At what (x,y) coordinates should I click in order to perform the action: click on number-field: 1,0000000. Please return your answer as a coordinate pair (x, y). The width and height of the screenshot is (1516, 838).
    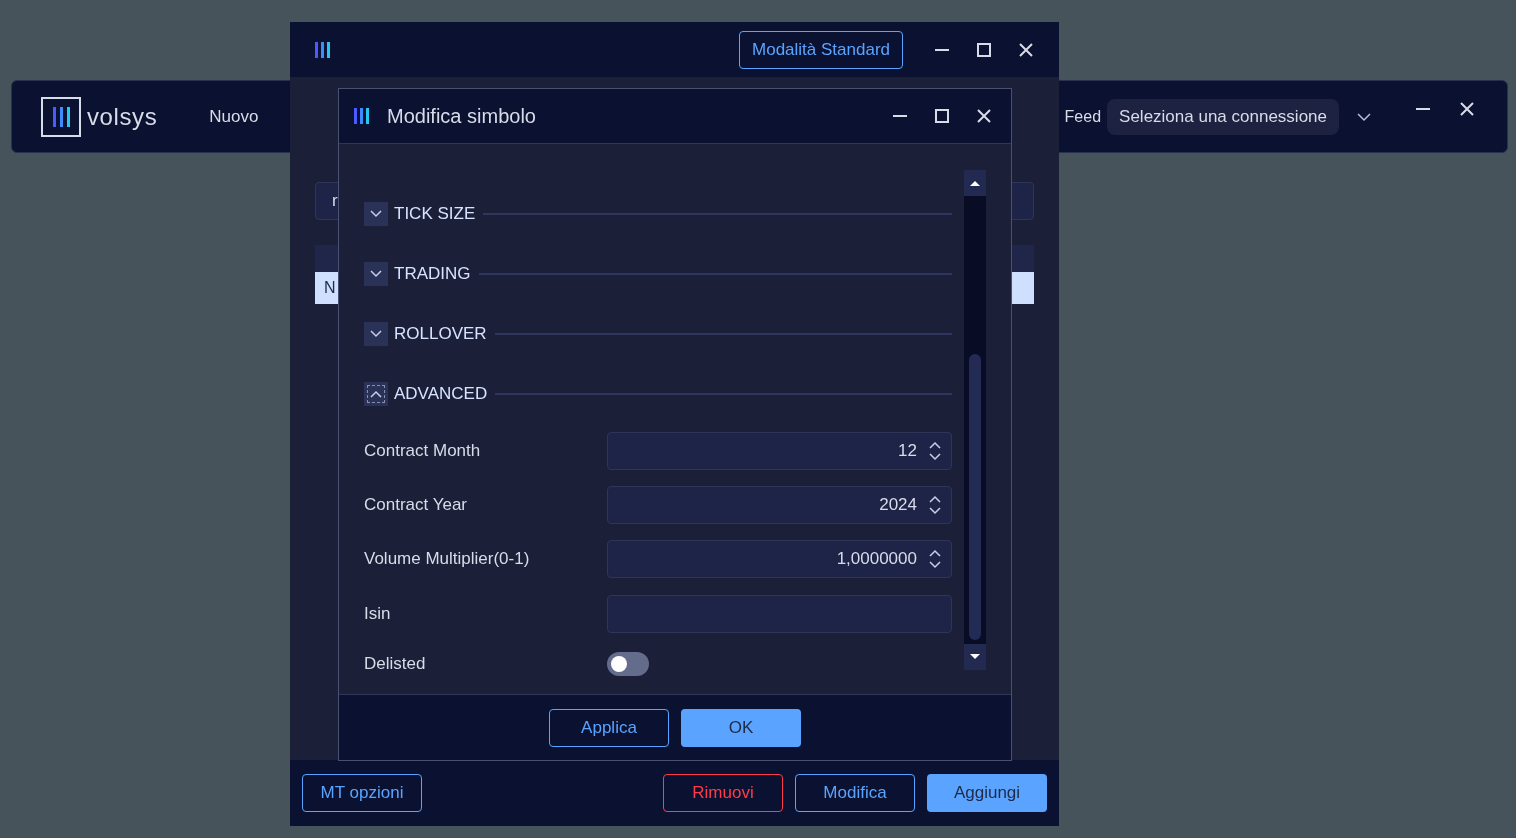
    Looking at the image, I should click on (779, 559).